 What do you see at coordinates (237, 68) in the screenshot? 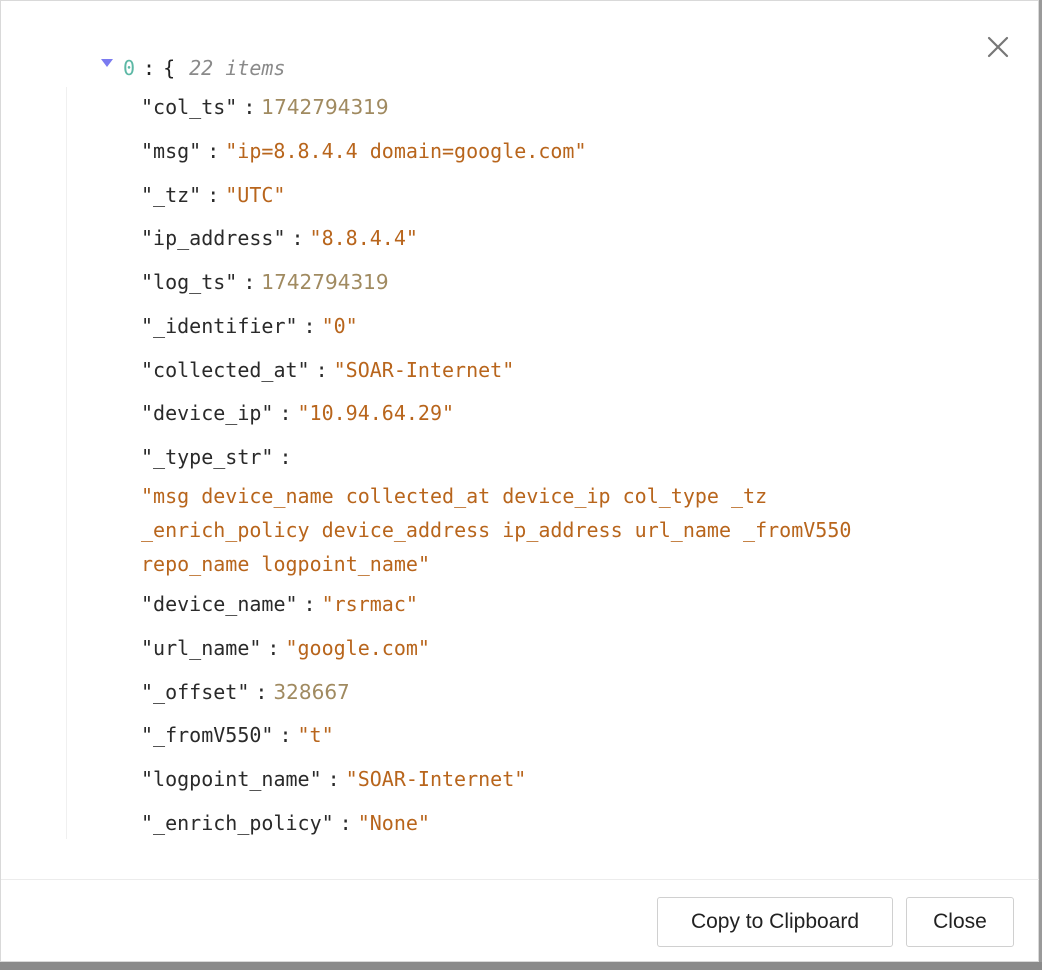
I see `item-count: 22 items` at bounding box center [237, 68].